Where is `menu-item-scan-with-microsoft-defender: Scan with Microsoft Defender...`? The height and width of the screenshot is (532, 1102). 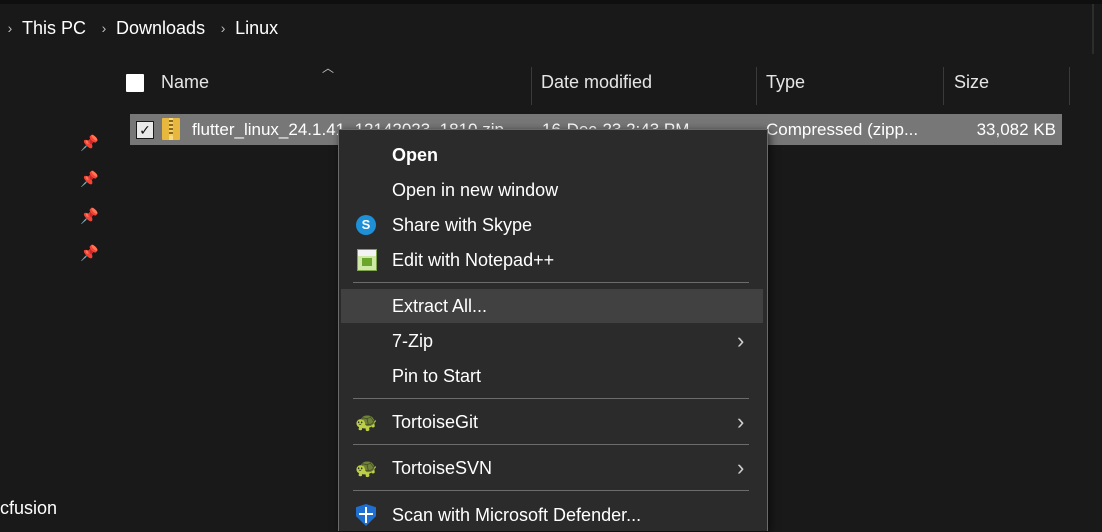
menu-item-scan-with-microsoft-defender: Scan with Microsoft Defender... is located at coordinates (552, 515).